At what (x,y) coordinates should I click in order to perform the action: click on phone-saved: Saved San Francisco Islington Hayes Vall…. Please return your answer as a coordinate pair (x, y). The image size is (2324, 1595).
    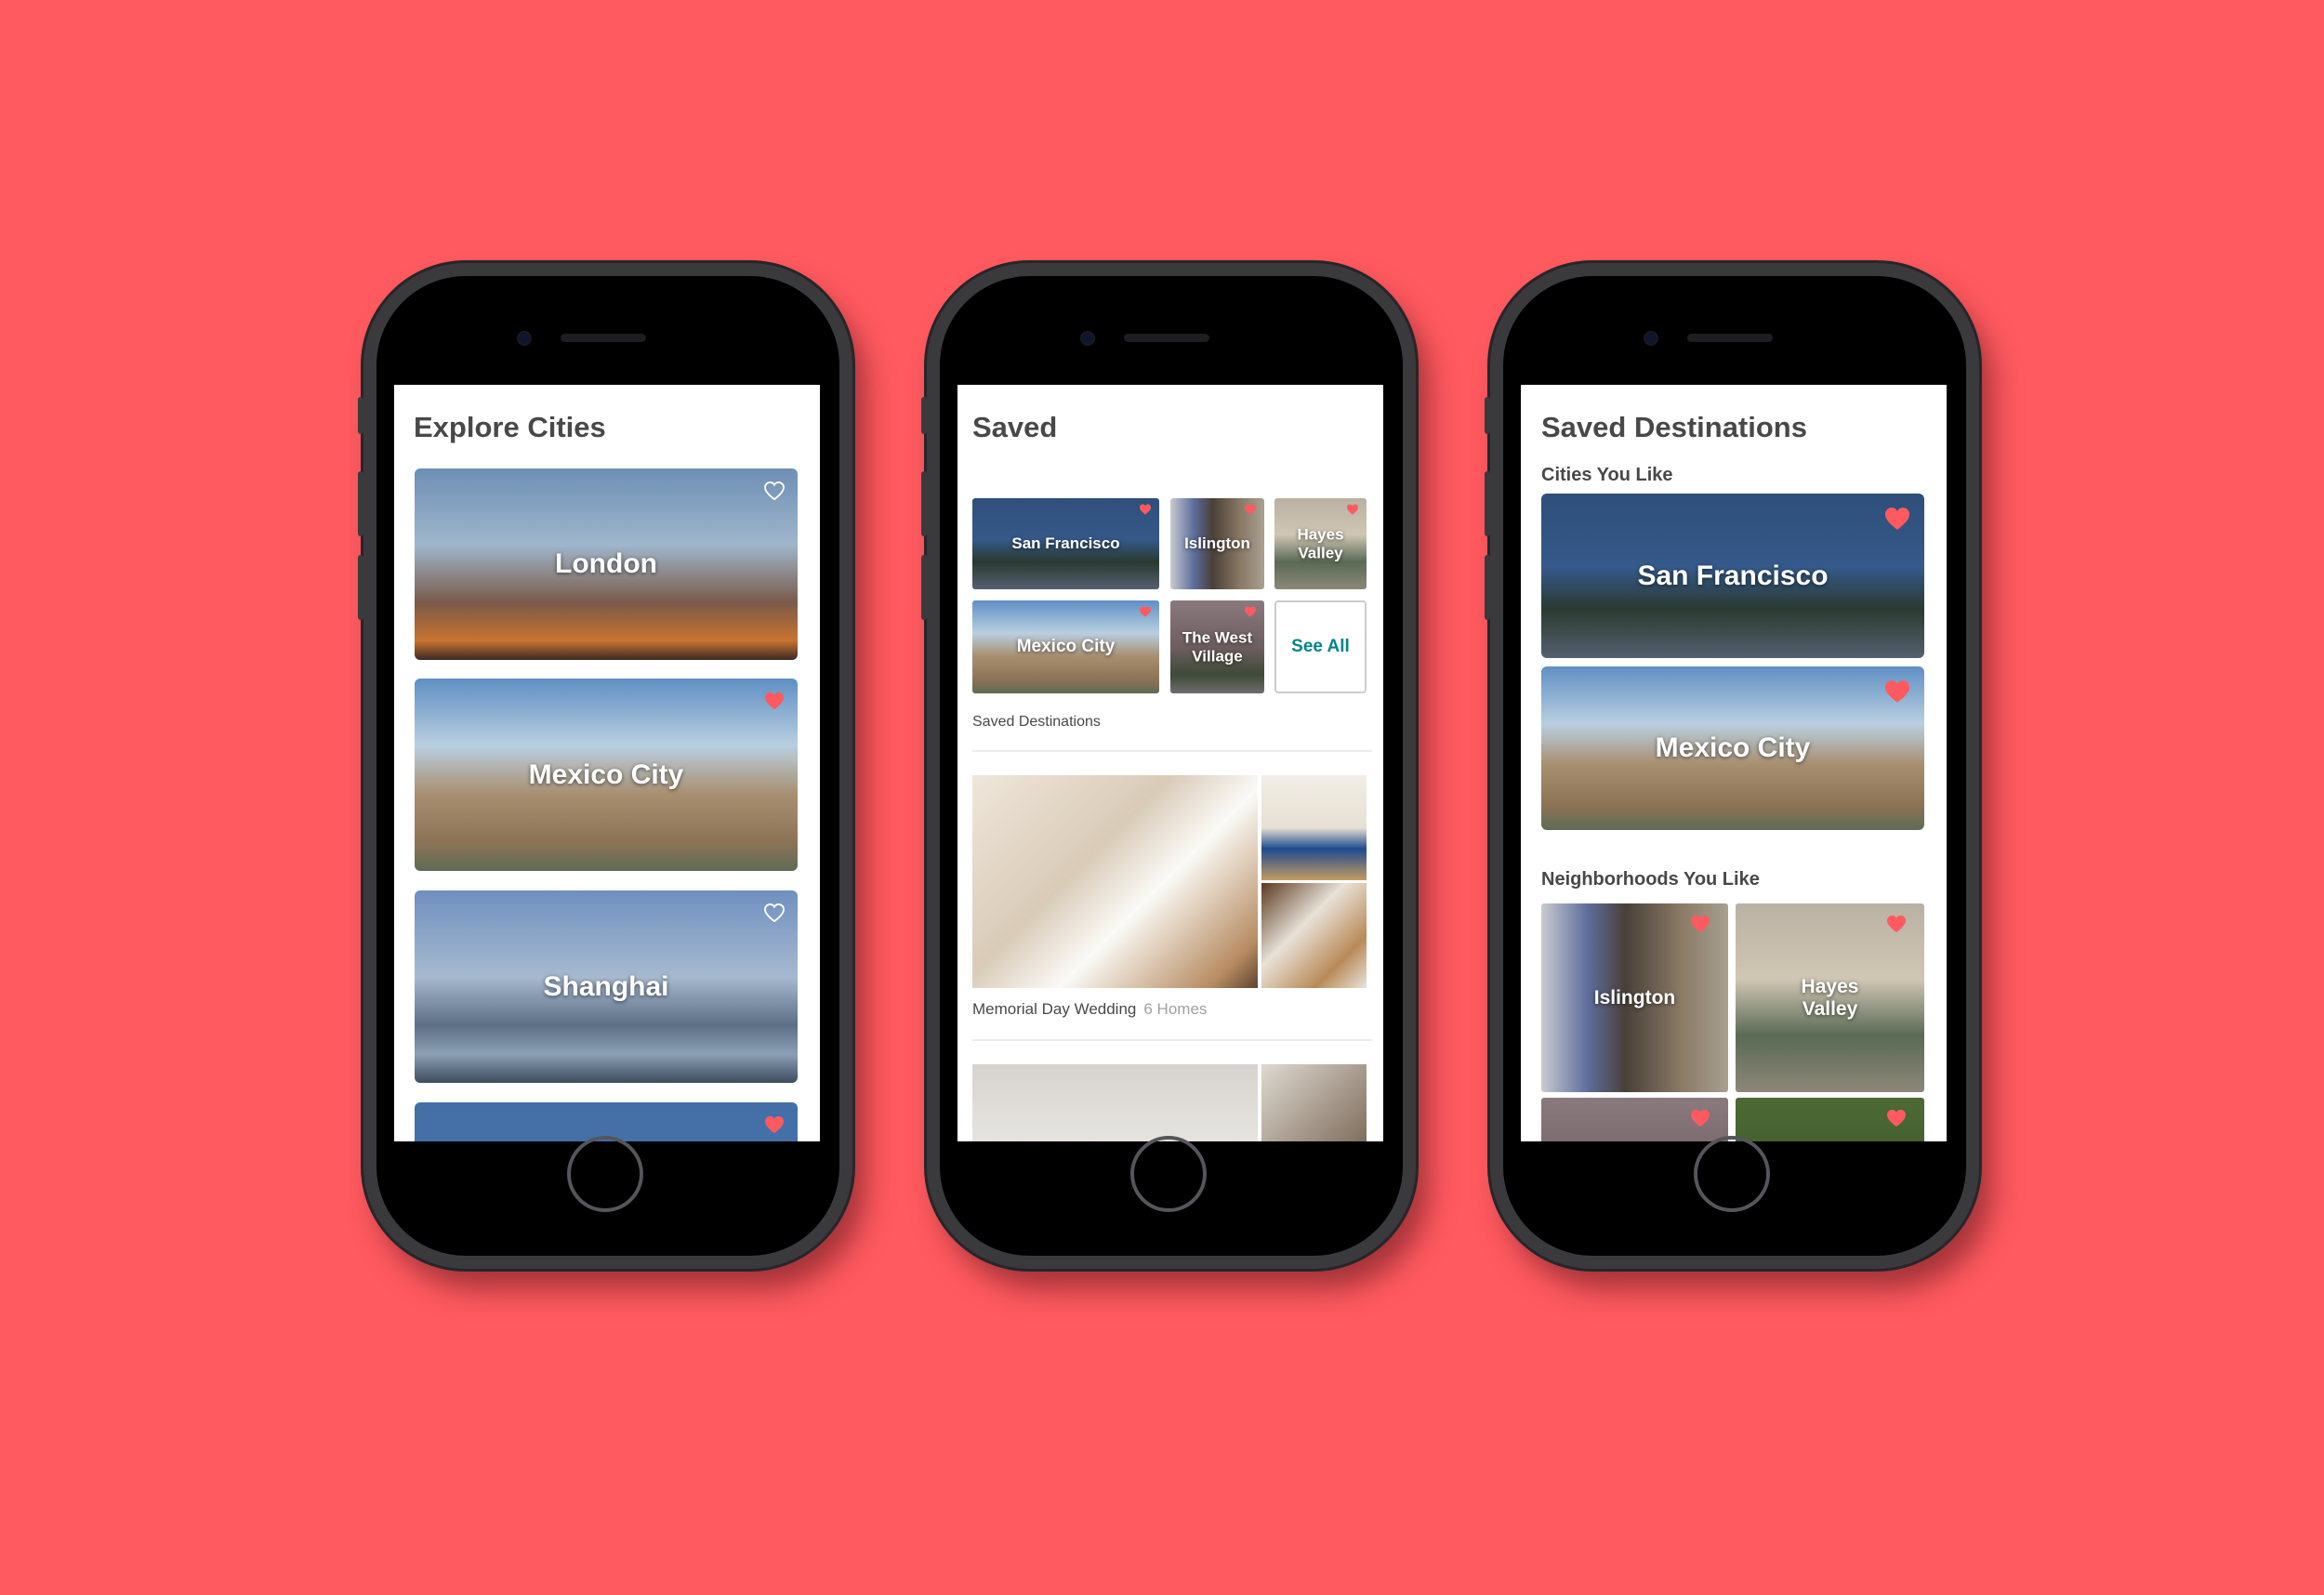
    Looking at the image, I should click on (1168, 766).